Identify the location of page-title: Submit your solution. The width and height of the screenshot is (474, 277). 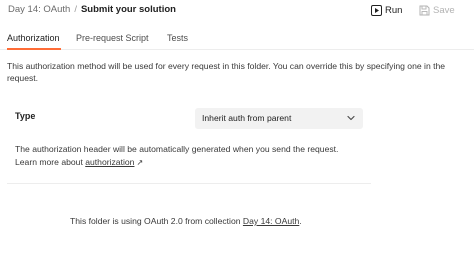
(128, 9).